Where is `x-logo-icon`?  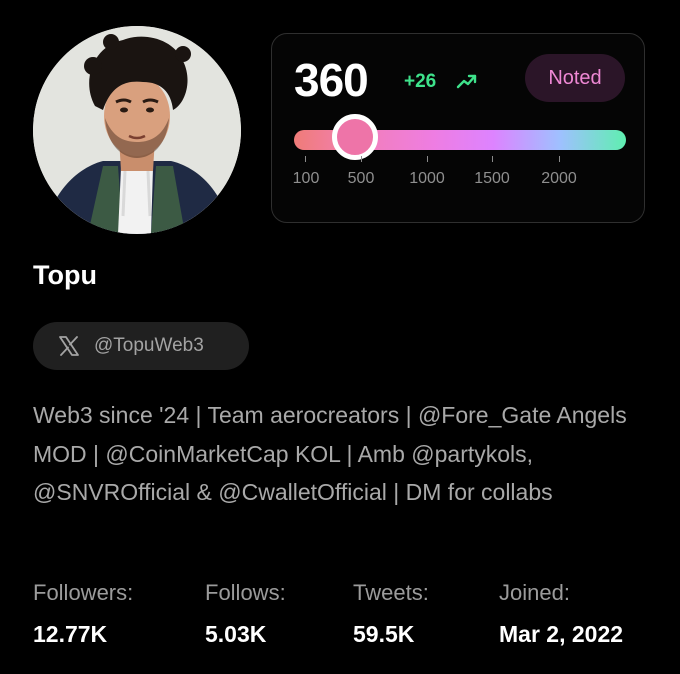
x-logo-icon is located at coordinates (69, 346).